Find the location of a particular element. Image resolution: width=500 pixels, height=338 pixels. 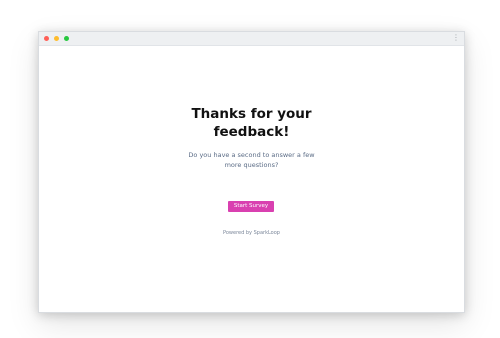

more-vertical-icon: ⋮ is located at coordinates (456, 38).